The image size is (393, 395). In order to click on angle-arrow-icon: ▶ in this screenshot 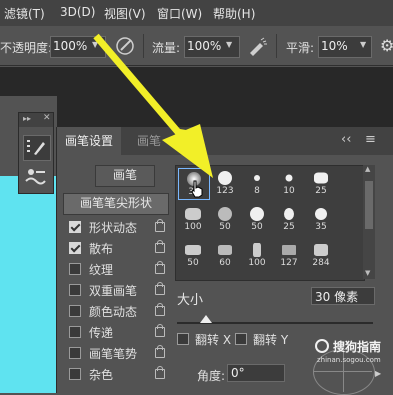, I will do `click(378, 373)`.